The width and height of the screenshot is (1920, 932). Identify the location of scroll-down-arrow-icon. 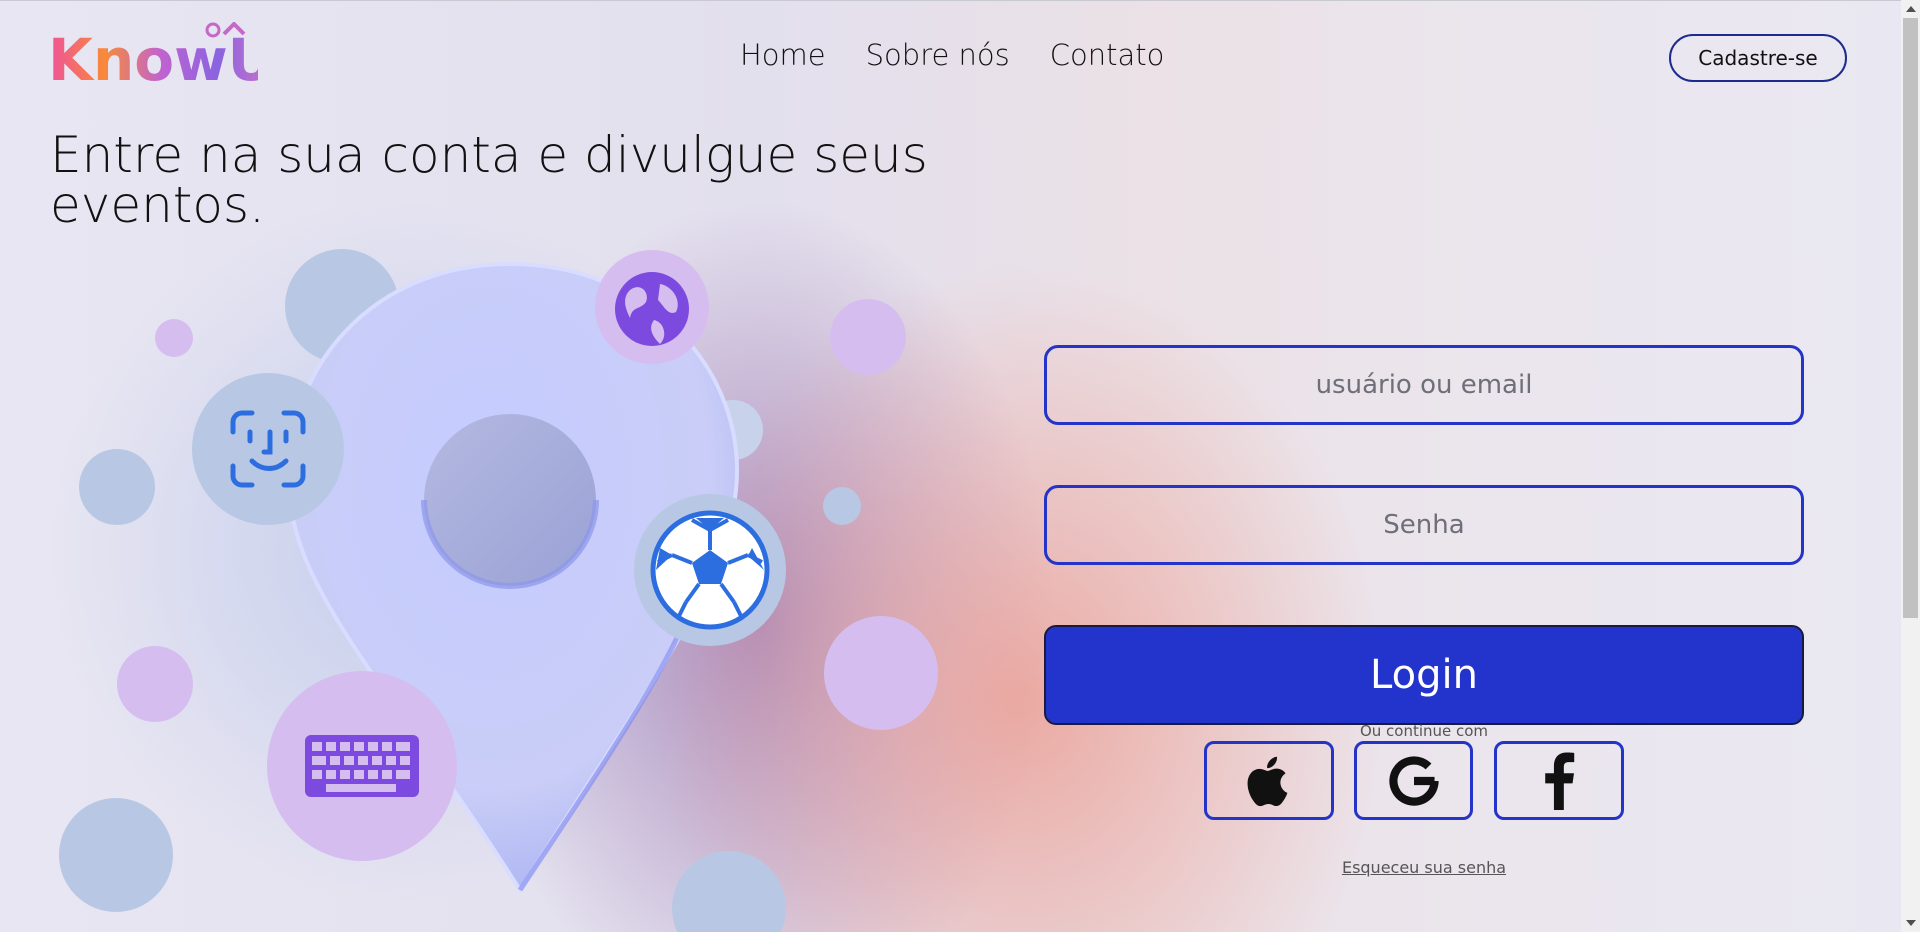
(1911, 923).